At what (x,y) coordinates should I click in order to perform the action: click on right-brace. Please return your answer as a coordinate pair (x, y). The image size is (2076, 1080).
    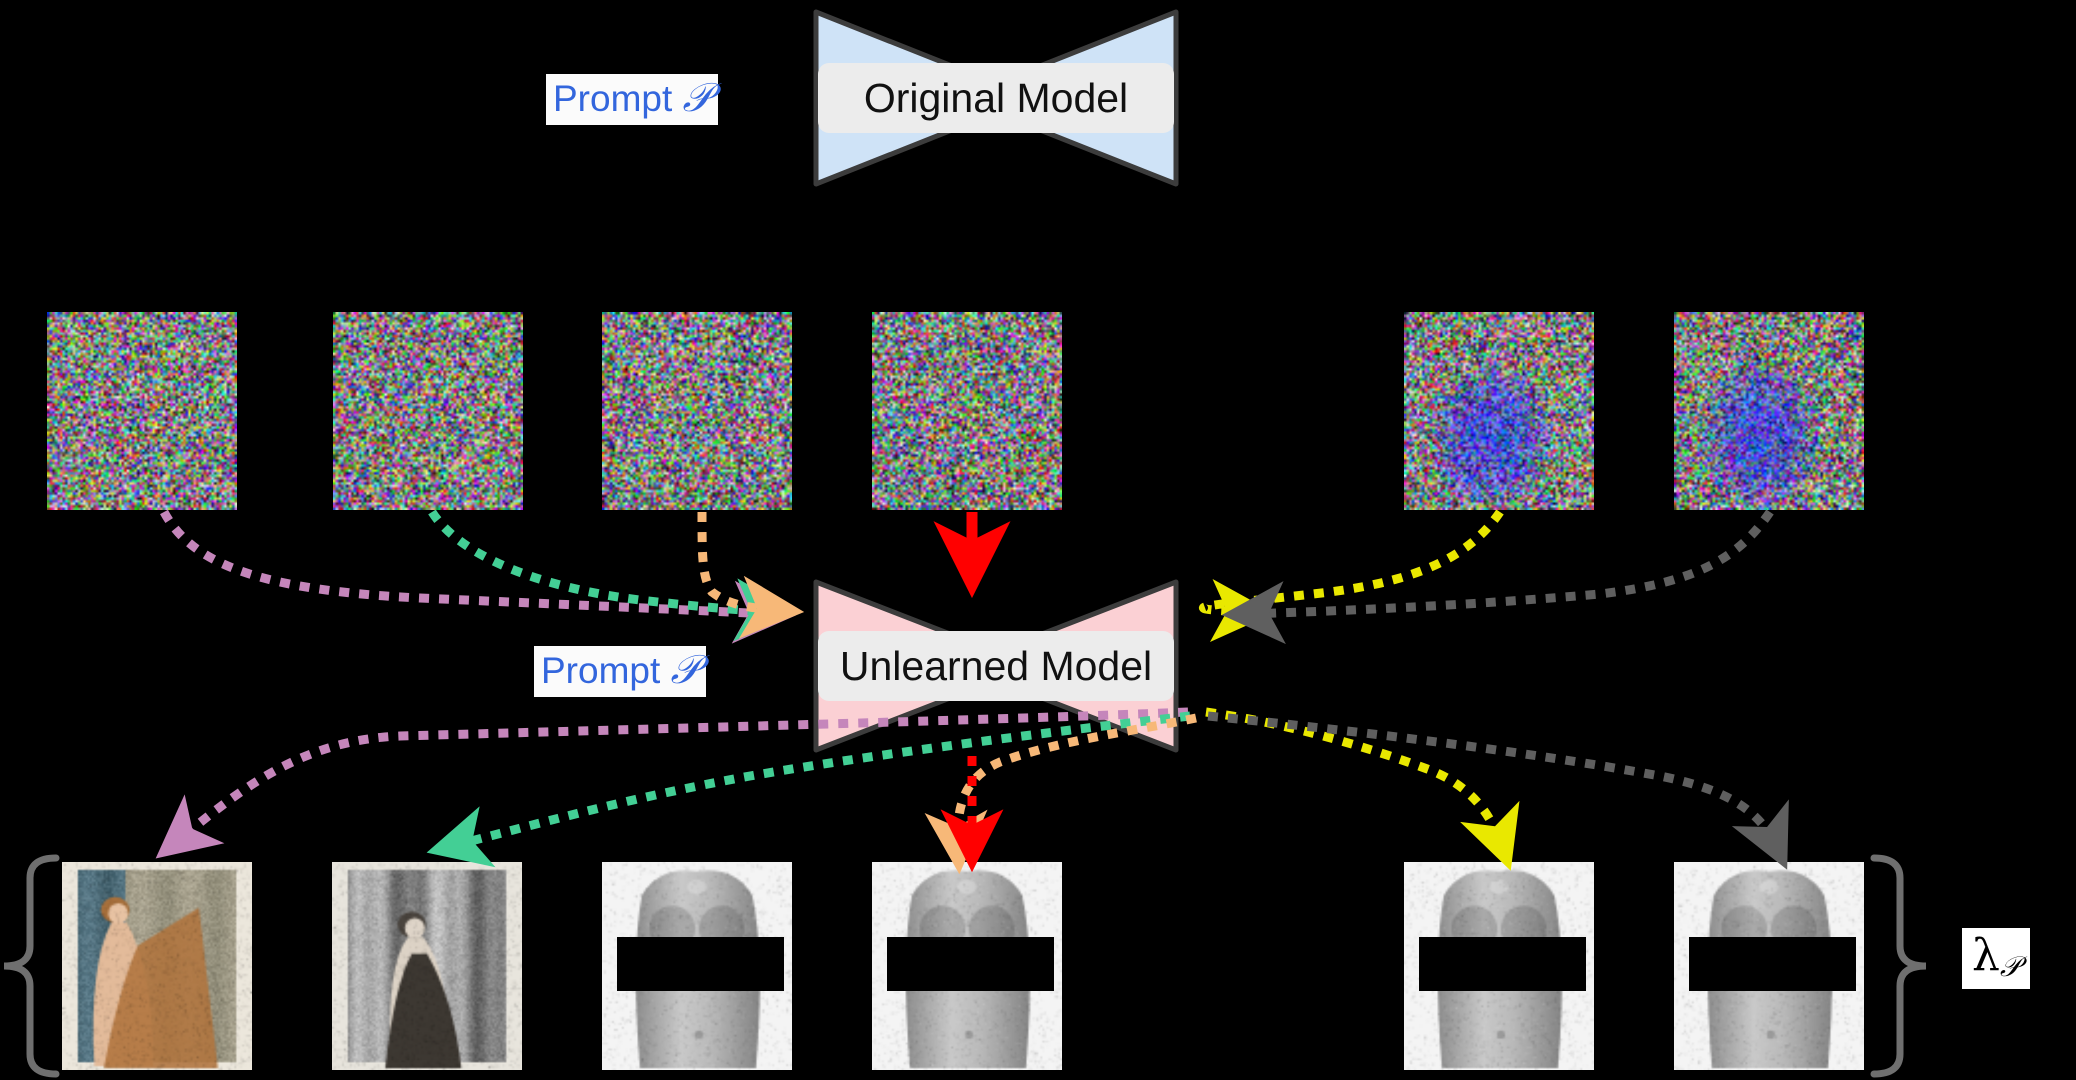
    Looking at the image, I should click on (1898, 966).